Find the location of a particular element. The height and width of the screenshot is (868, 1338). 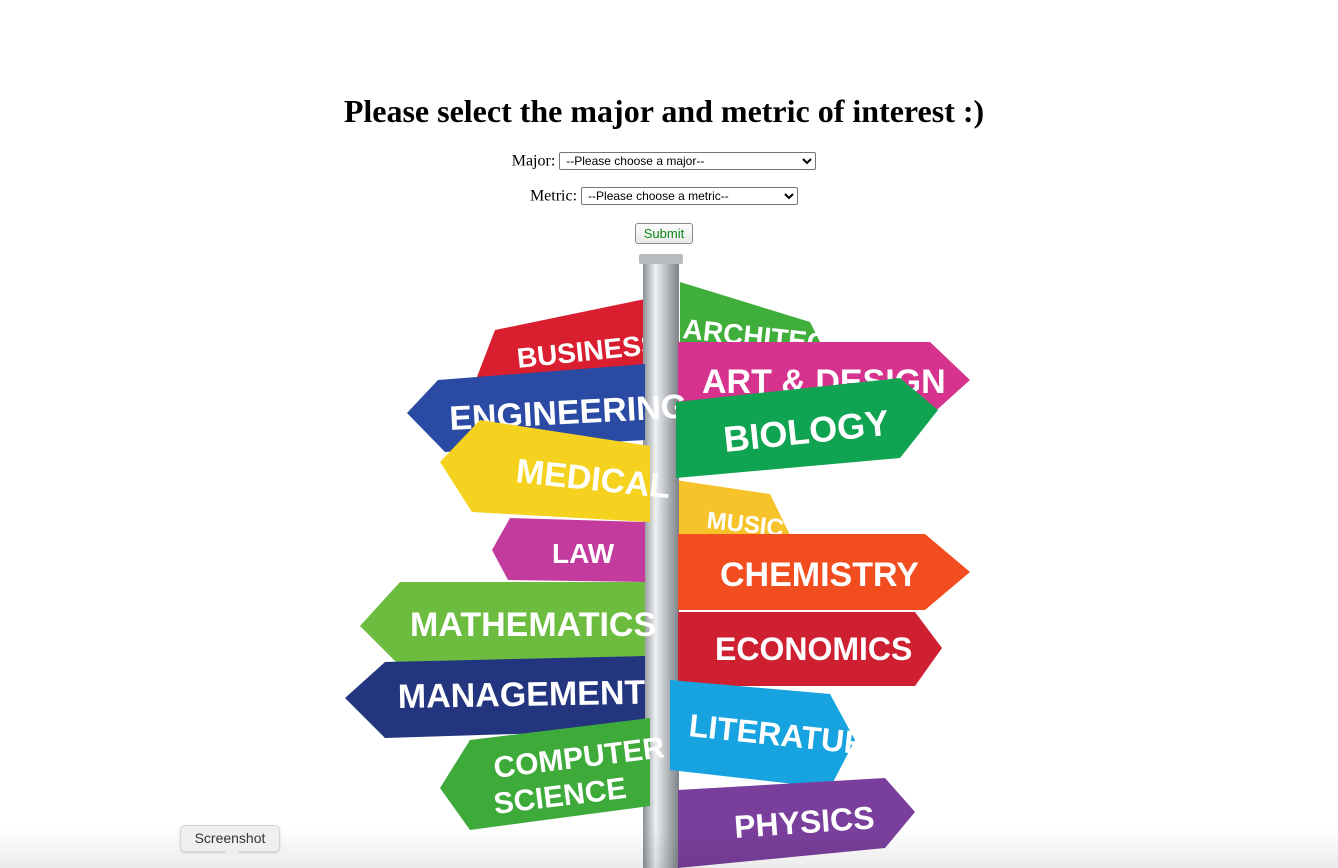

screenshot-tooltip: Screenshot is located at coordinates (230, 841).